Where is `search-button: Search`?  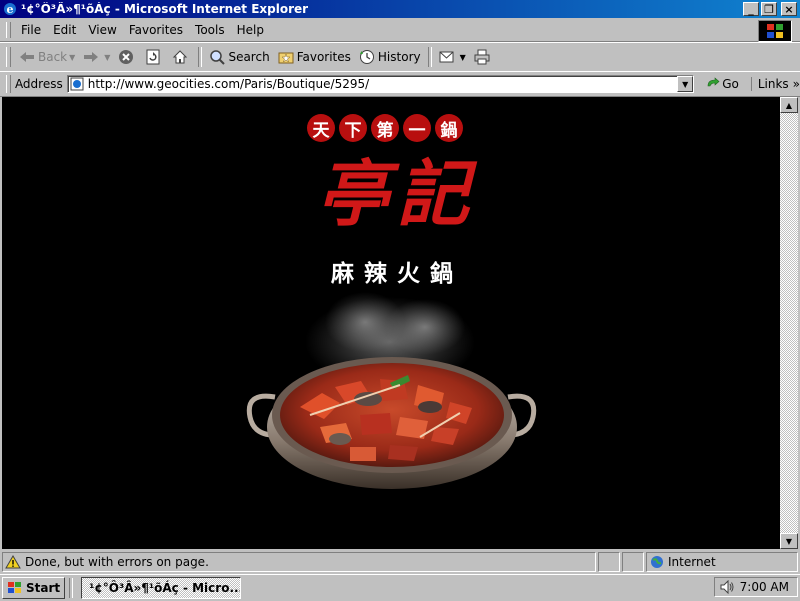
search-button: Search is located at coordinates (239, 57).